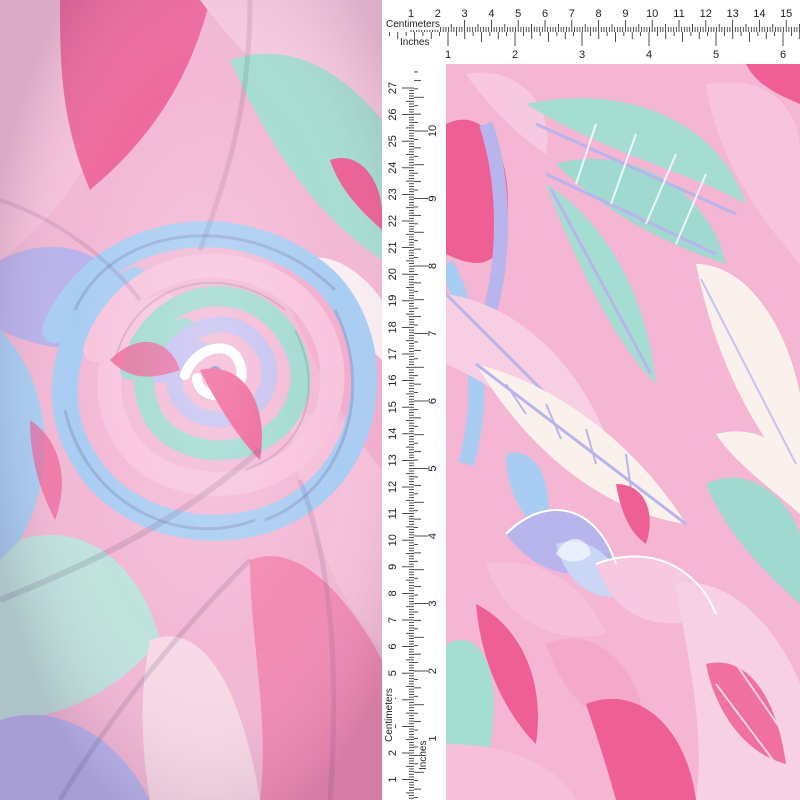  I want to click on ruler-top-inches: 1 2 3 4 5 6, so click(591, 48).